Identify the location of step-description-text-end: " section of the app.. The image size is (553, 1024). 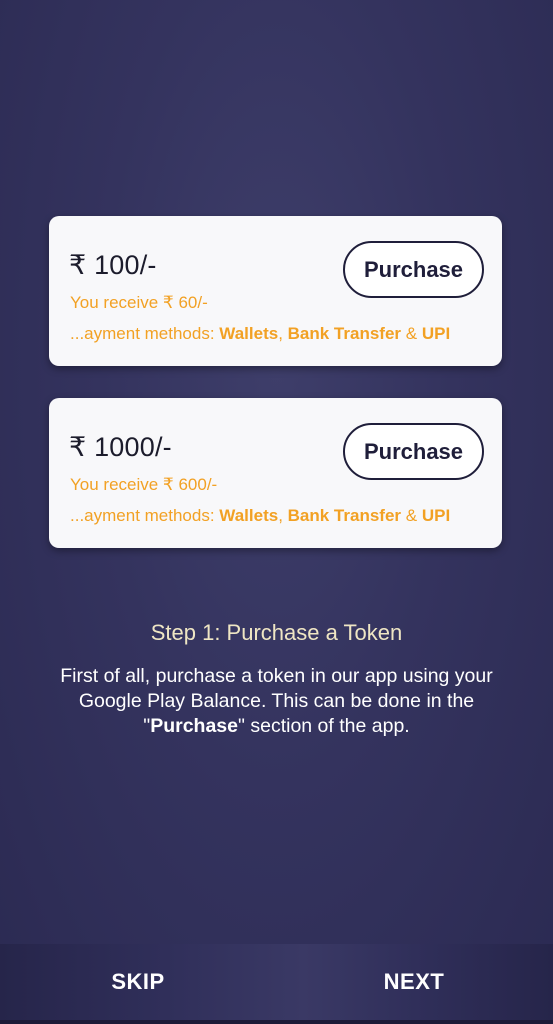
(324, 726).